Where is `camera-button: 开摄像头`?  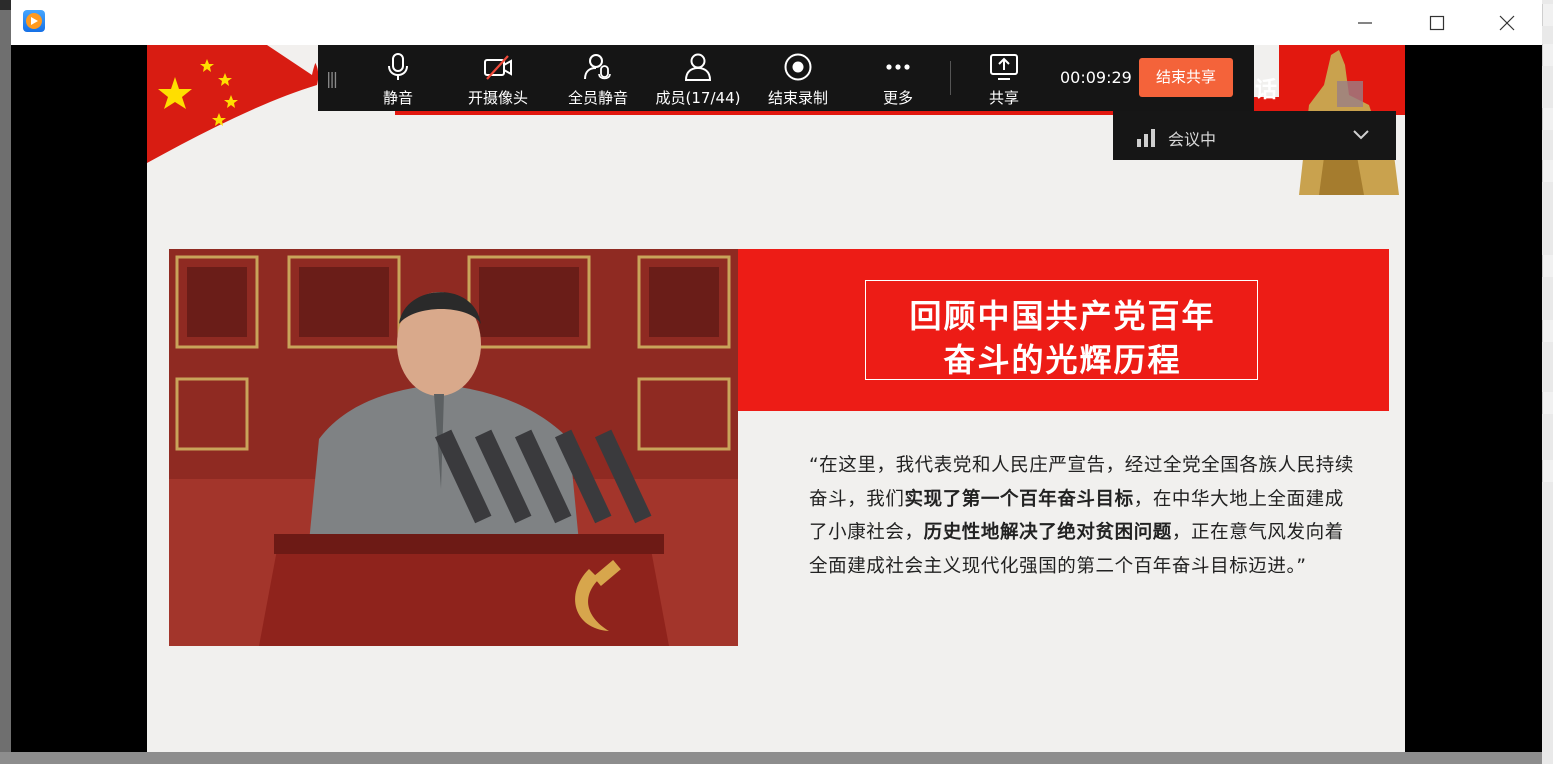
camera-button: 开摄像头 is located at coordinates (498, 78).